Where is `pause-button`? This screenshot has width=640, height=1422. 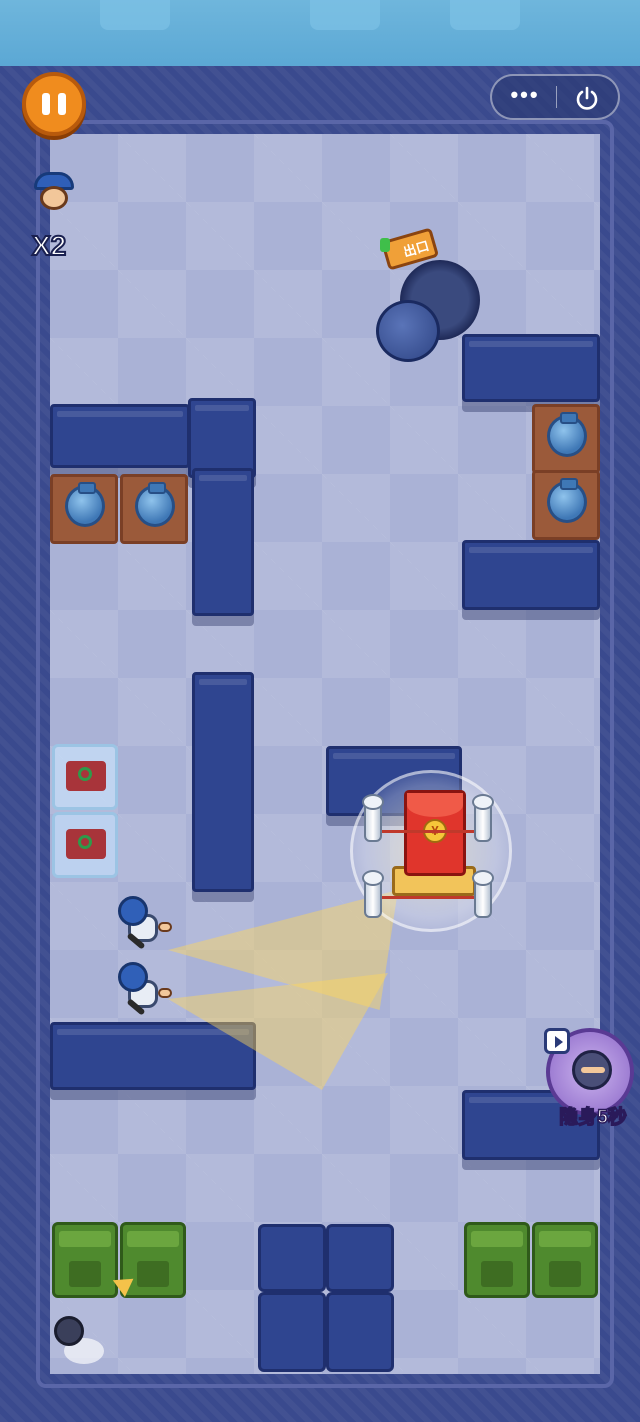
pause-button is located at coordinates (54, 104).